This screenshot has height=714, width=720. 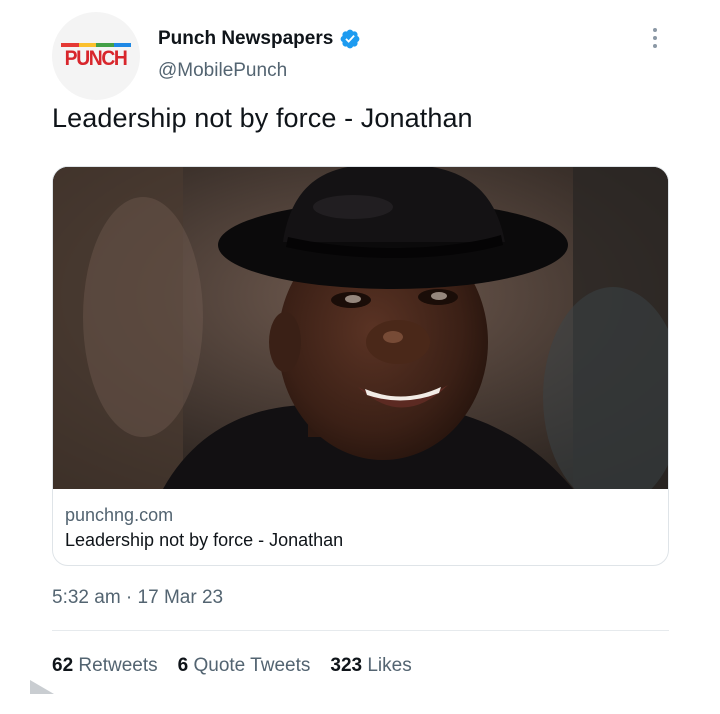 I want to click on verified-badge-icon, so click(x=350, y=39).